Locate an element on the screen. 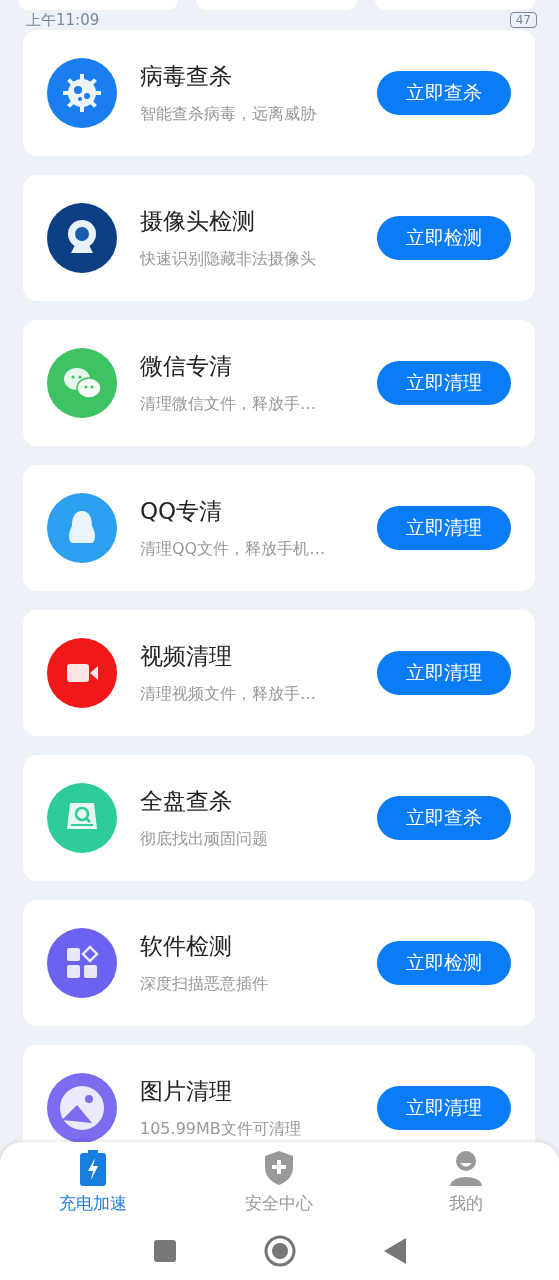 Image resolution: width=559 pixels, height=1280 pixels. back-icon is located at coordinates (394, 1251).